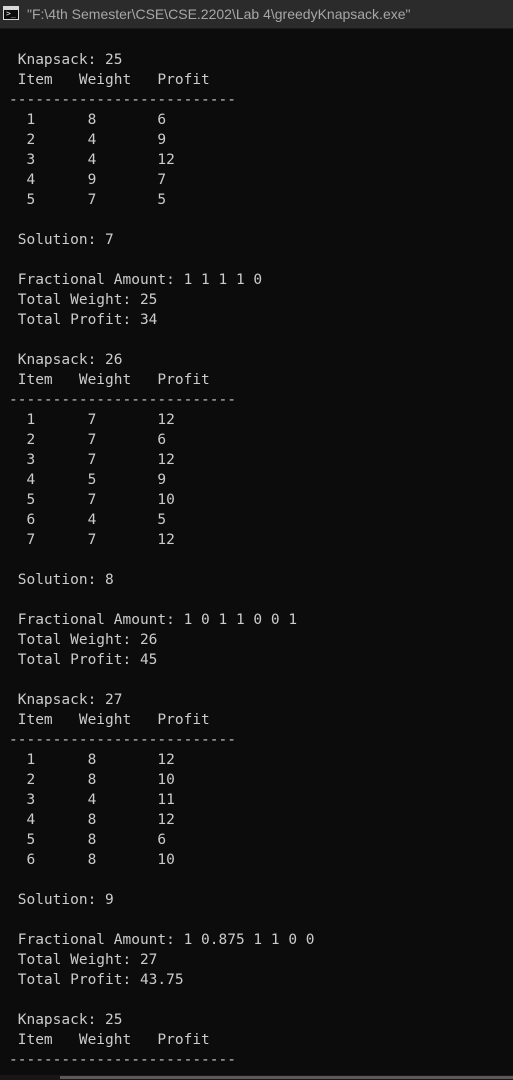 The image size is (513, 1080). I want to click on console-line: 3 4 11, so click(92, 800).